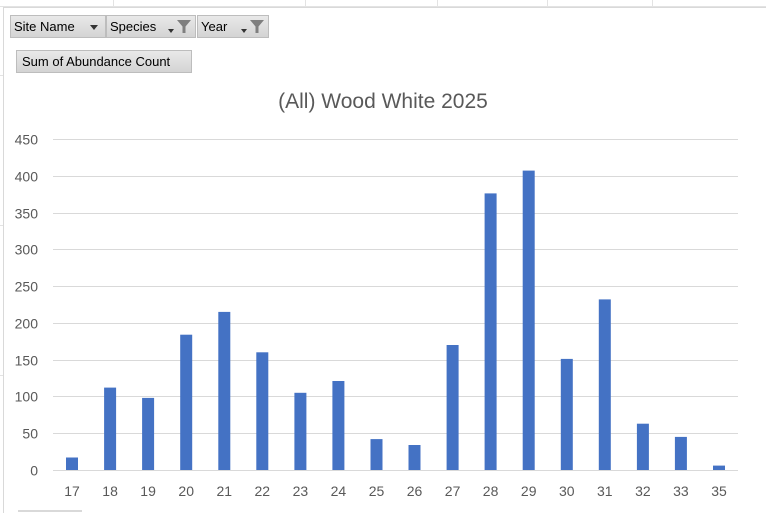 The height and width of the screenshot is (513, 766). What do you see at coordinates (27, 140) in the screenshot?
I see `y-tick-label: 450` at bounding box center [27, 140].